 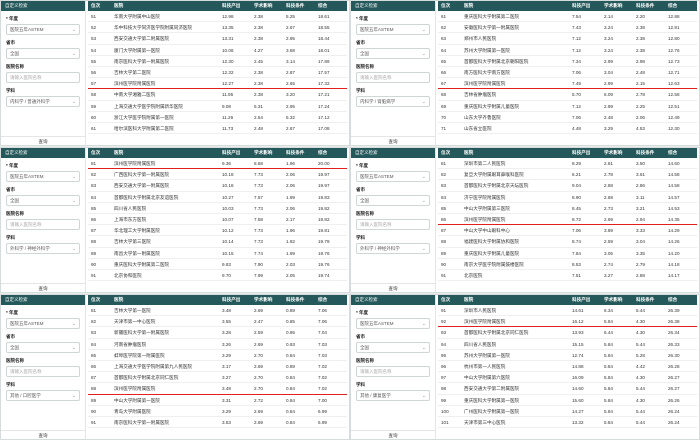 What do you see at coordinates (258, 16) in the screenshot?
I see `table-cell: 2.38` at bounding box center [258, 16].